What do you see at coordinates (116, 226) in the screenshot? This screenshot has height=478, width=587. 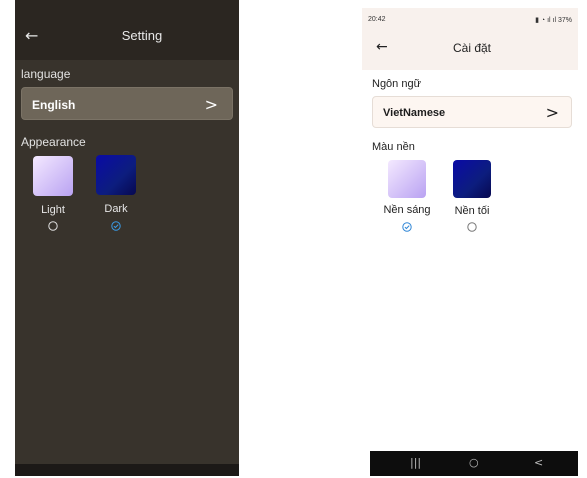 I see `dark-theme-radio-selected` at bounding box center [116, 226].